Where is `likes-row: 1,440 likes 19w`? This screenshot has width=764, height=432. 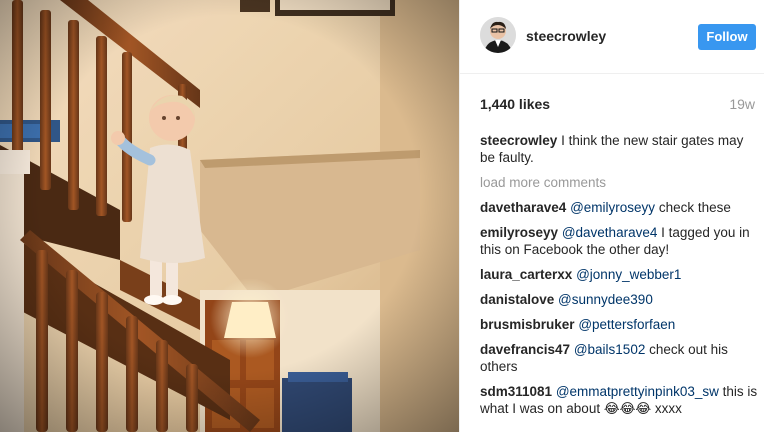
likes-row: 1,440 likes 19w is located at coordinates (612, 102).